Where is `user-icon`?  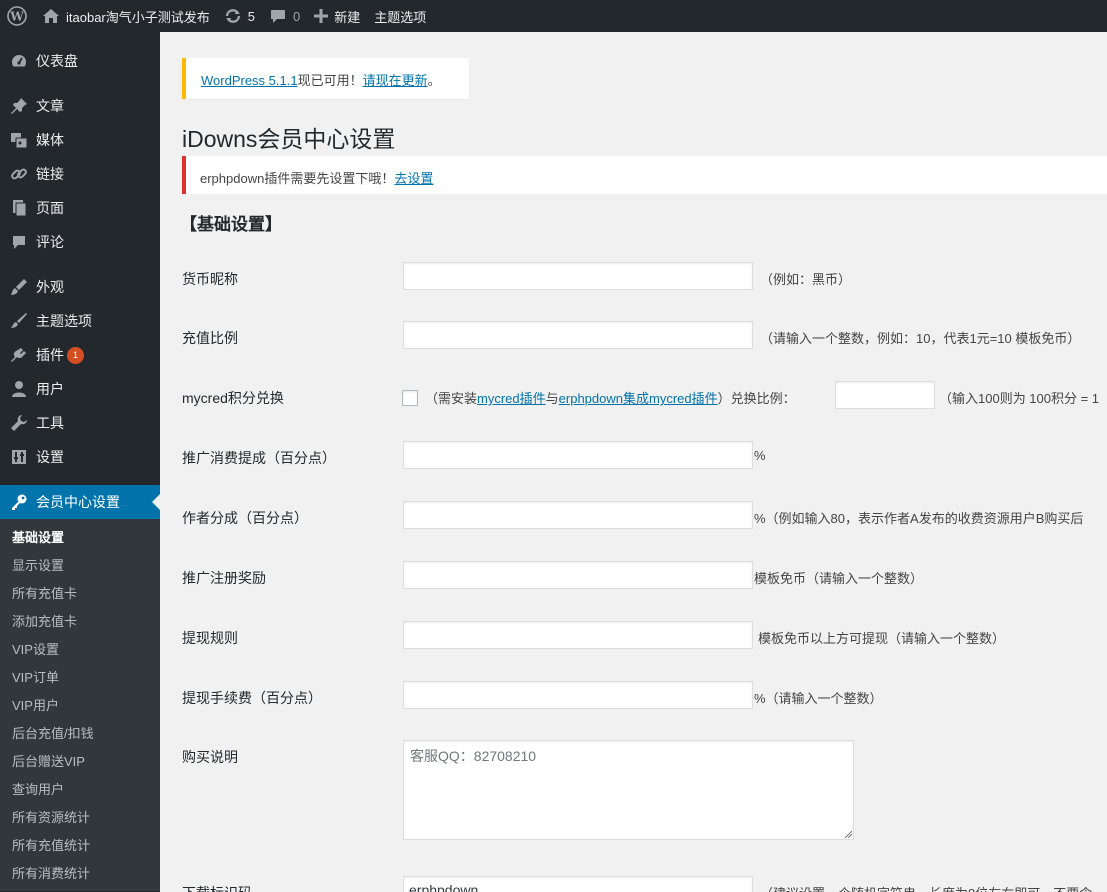
user-icon is located at coordinates (19, 389).